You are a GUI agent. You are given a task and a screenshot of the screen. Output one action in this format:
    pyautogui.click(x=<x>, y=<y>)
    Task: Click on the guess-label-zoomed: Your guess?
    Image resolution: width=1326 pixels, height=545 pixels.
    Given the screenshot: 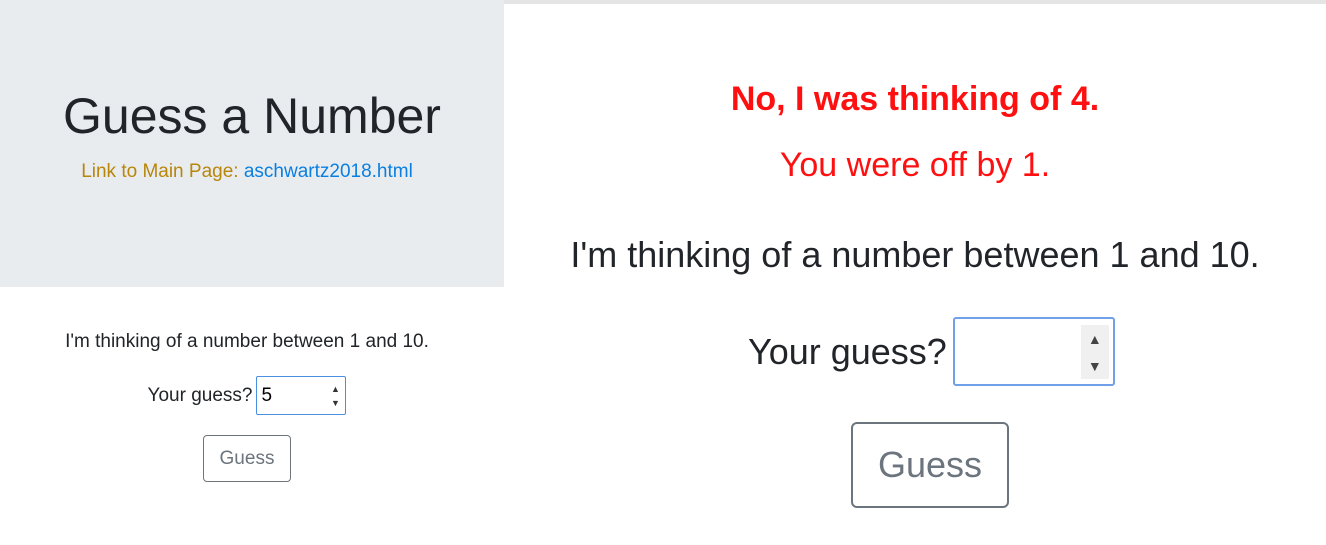 What is the action you would take?
    pyautogui.click(x=847, y=351)
    